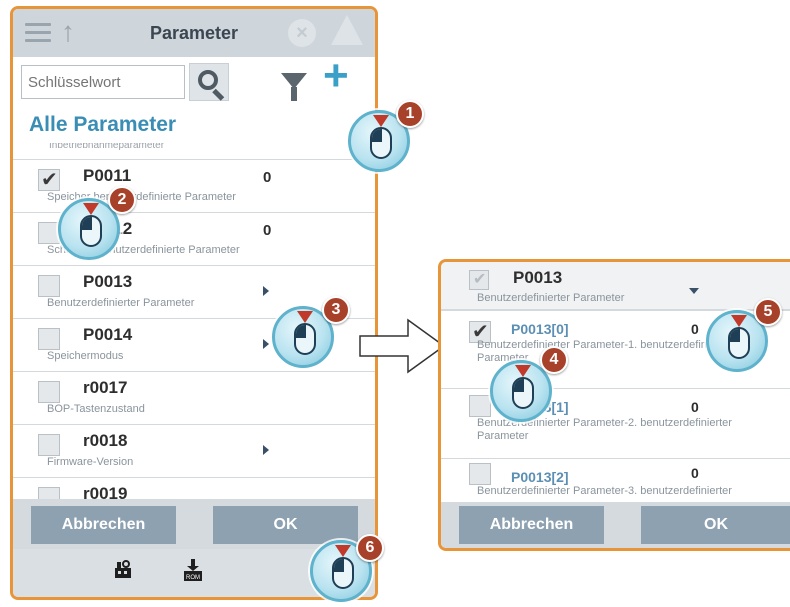  I want to click on param-desc: BOP-Tastenzustand, so click(96, 409).